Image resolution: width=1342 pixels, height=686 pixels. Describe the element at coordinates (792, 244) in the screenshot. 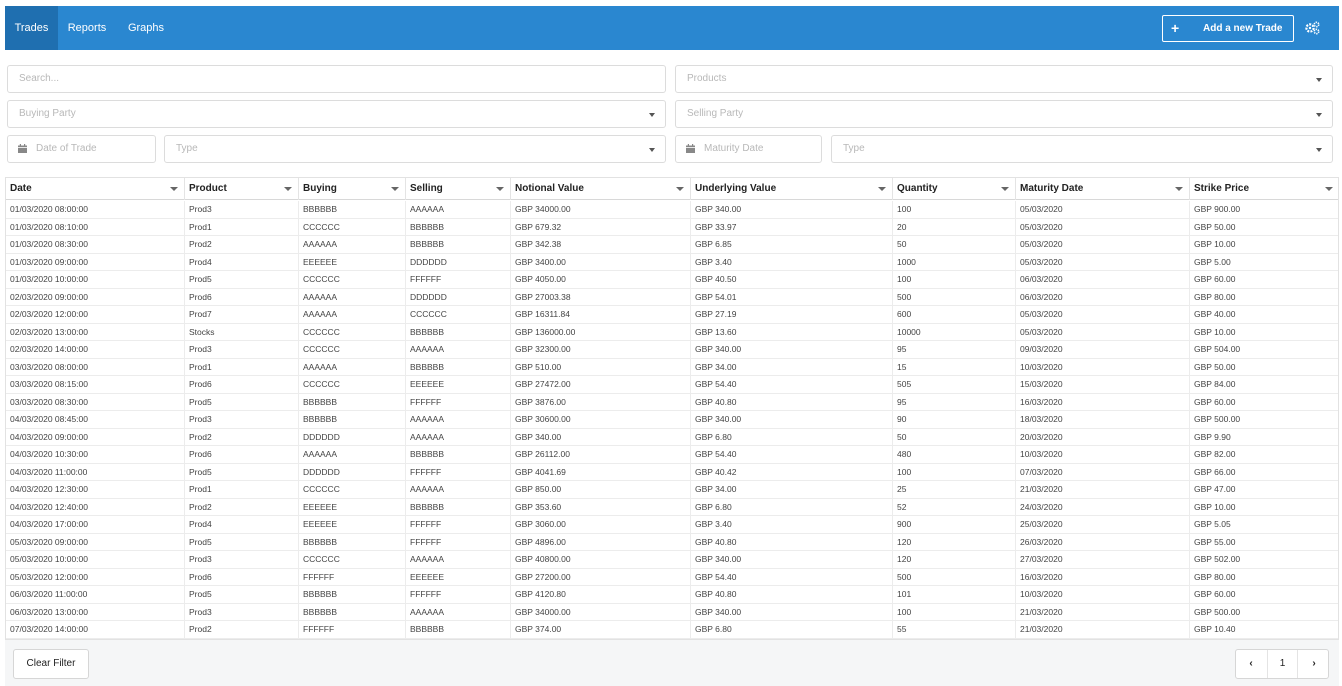

I see `cell-underlying-value: GBP 6.85` at that location.